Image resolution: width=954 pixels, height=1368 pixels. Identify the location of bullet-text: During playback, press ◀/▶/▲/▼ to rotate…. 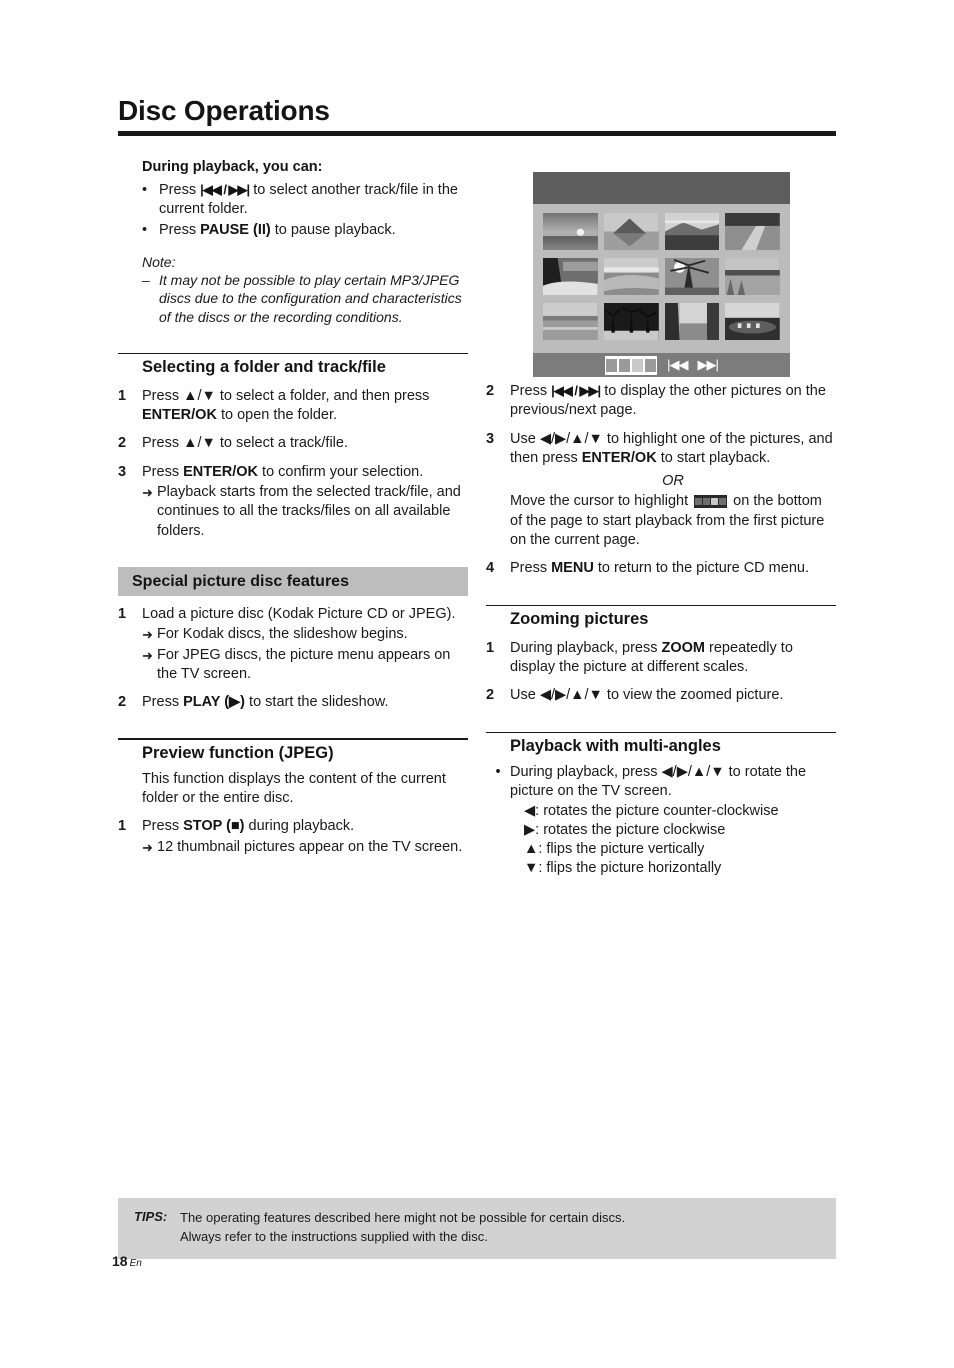
(673, 821).